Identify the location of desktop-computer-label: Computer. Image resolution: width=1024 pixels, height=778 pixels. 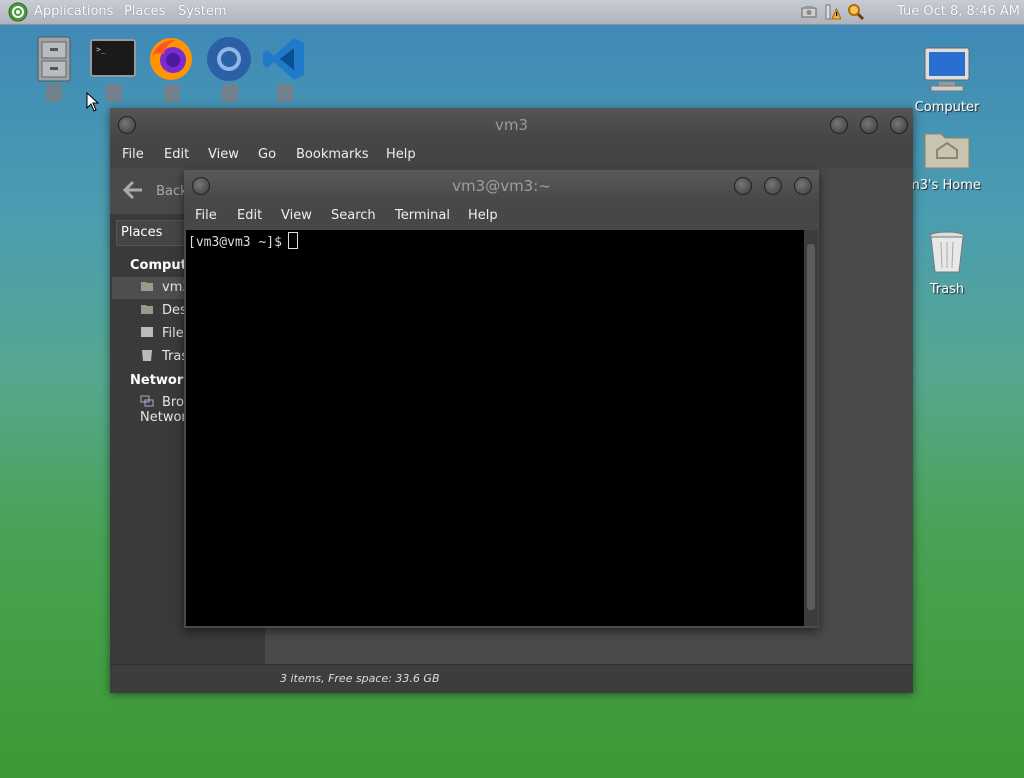
(947, 107).